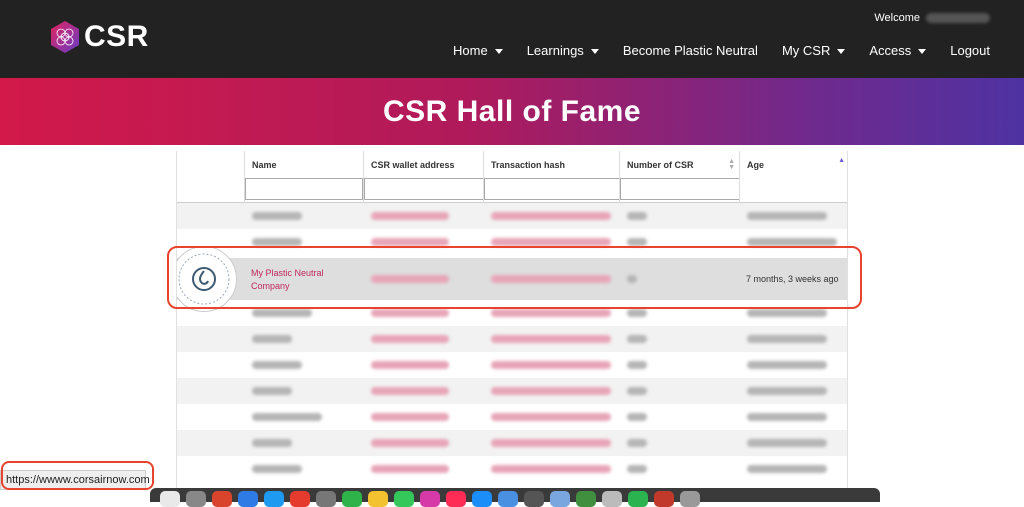 The width and height of the screenshot is (1024, 507). What do you see at coordinates (352, 499) in the screenshot?
I see `numbers-icon` at bounding box center [352, 499].